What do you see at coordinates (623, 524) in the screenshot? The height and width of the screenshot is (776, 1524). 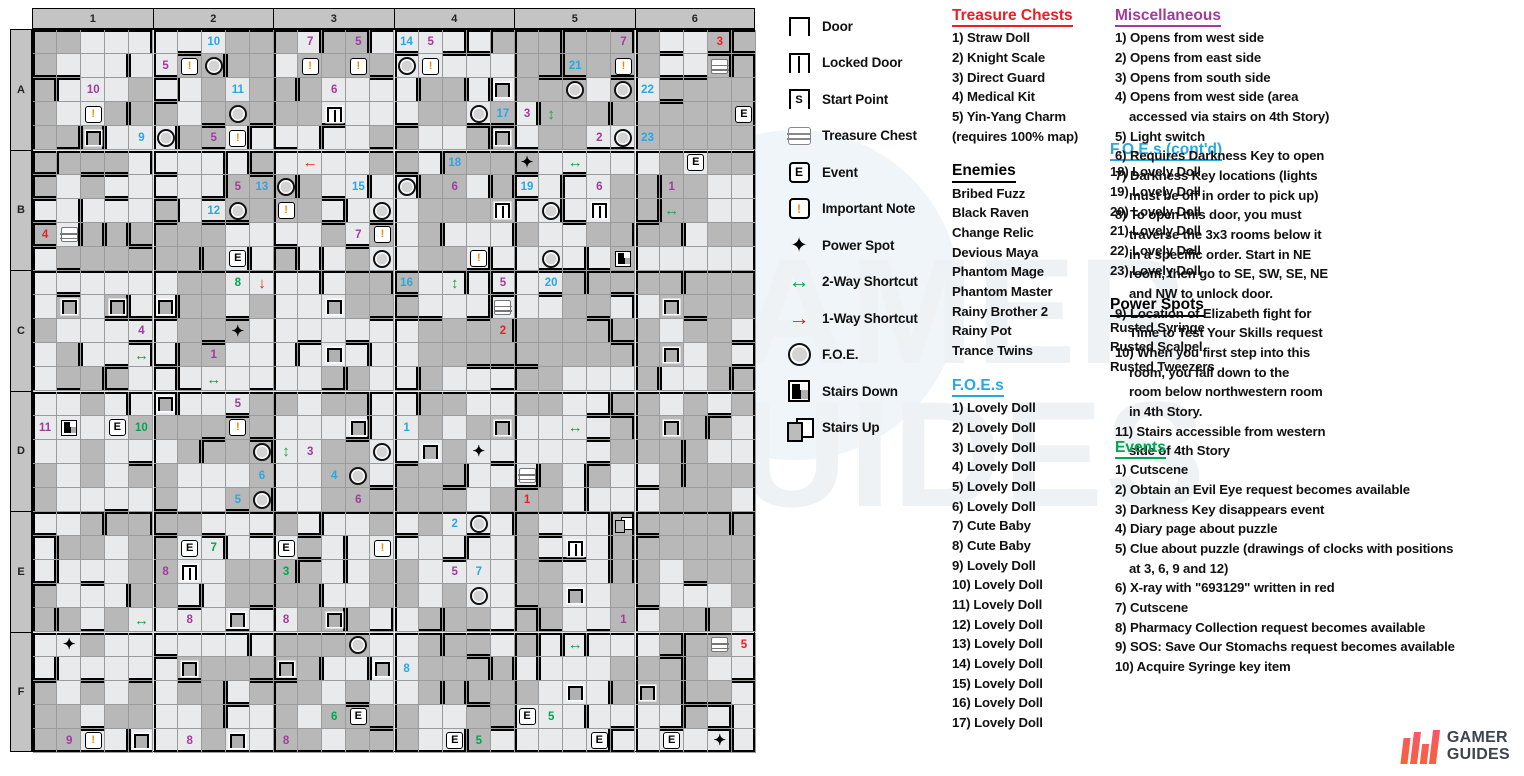 I see `stairs-up-icon` at bounding box center [623, 524].